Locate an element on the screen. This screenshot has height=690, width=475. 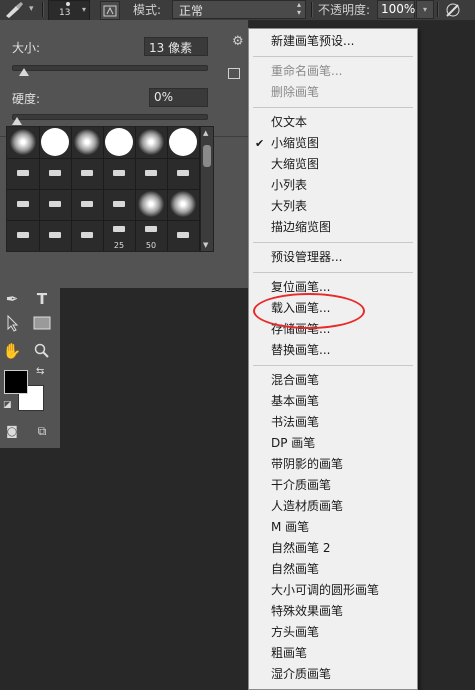
menu-item: 方头画笔 is located at coordinates (333, 632).